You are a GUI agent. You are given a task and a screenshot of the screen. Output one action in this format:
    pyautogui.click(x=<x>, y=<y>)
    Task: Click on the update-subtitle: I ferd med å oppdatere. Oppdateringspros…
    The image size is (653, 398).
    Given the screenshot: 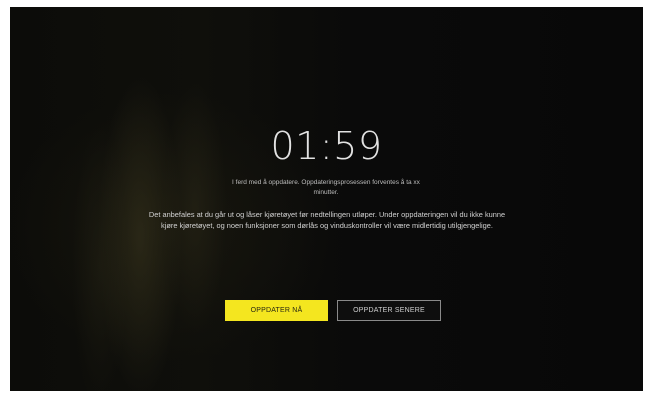 What is the action you would take?
    pyautogui.click(x=326, y=187)
    